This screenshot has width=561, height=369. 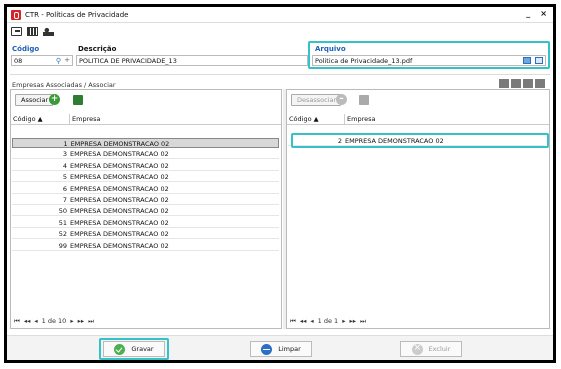 What do you see at coordinates (62, 211) in the screenshot?
I see `cell-codigo: 50` at bounding box center [62, 211].